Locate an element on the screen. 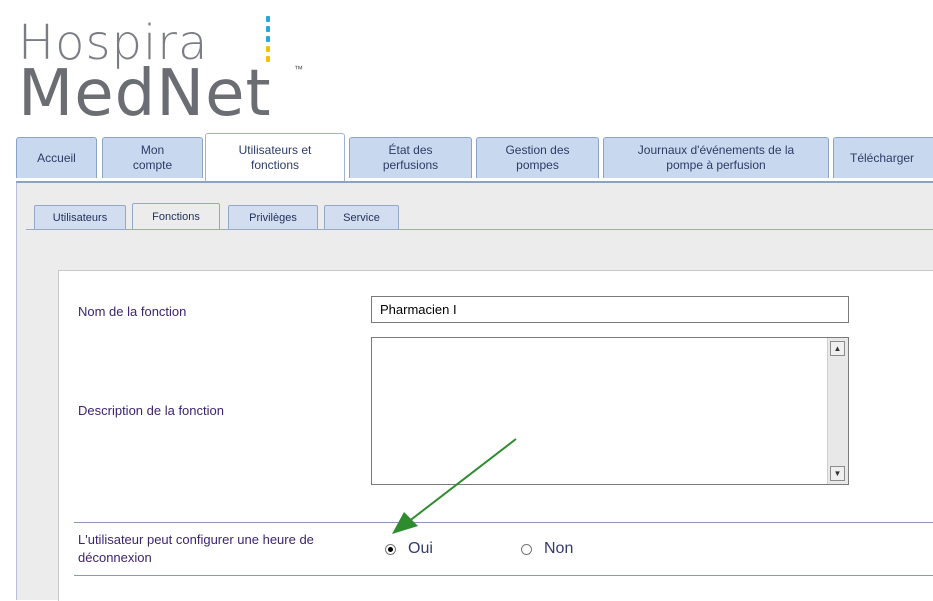 The width and height of the screenshot is (933, 601). tab-utilisateurs-et-fonctions: Utilisateurs et fonctions is located at coordinates (275, 157).